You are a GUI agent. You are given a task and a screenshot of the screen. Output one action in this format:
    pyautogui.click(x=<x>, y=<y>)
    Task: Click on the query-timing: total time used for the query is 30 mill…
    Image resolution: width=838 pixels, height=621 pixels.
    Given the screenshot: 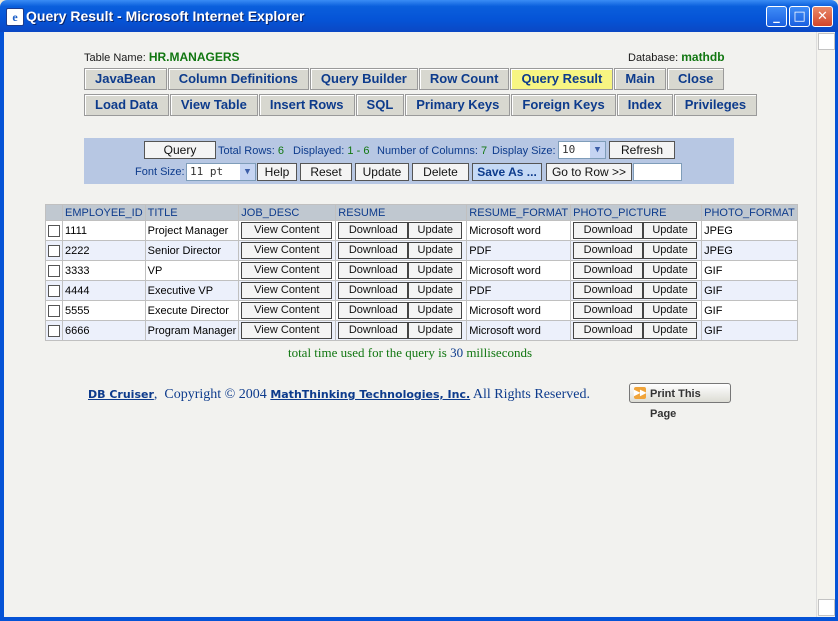 What is the action you would take?
    pyautogui.click(x=410, y=353)
    